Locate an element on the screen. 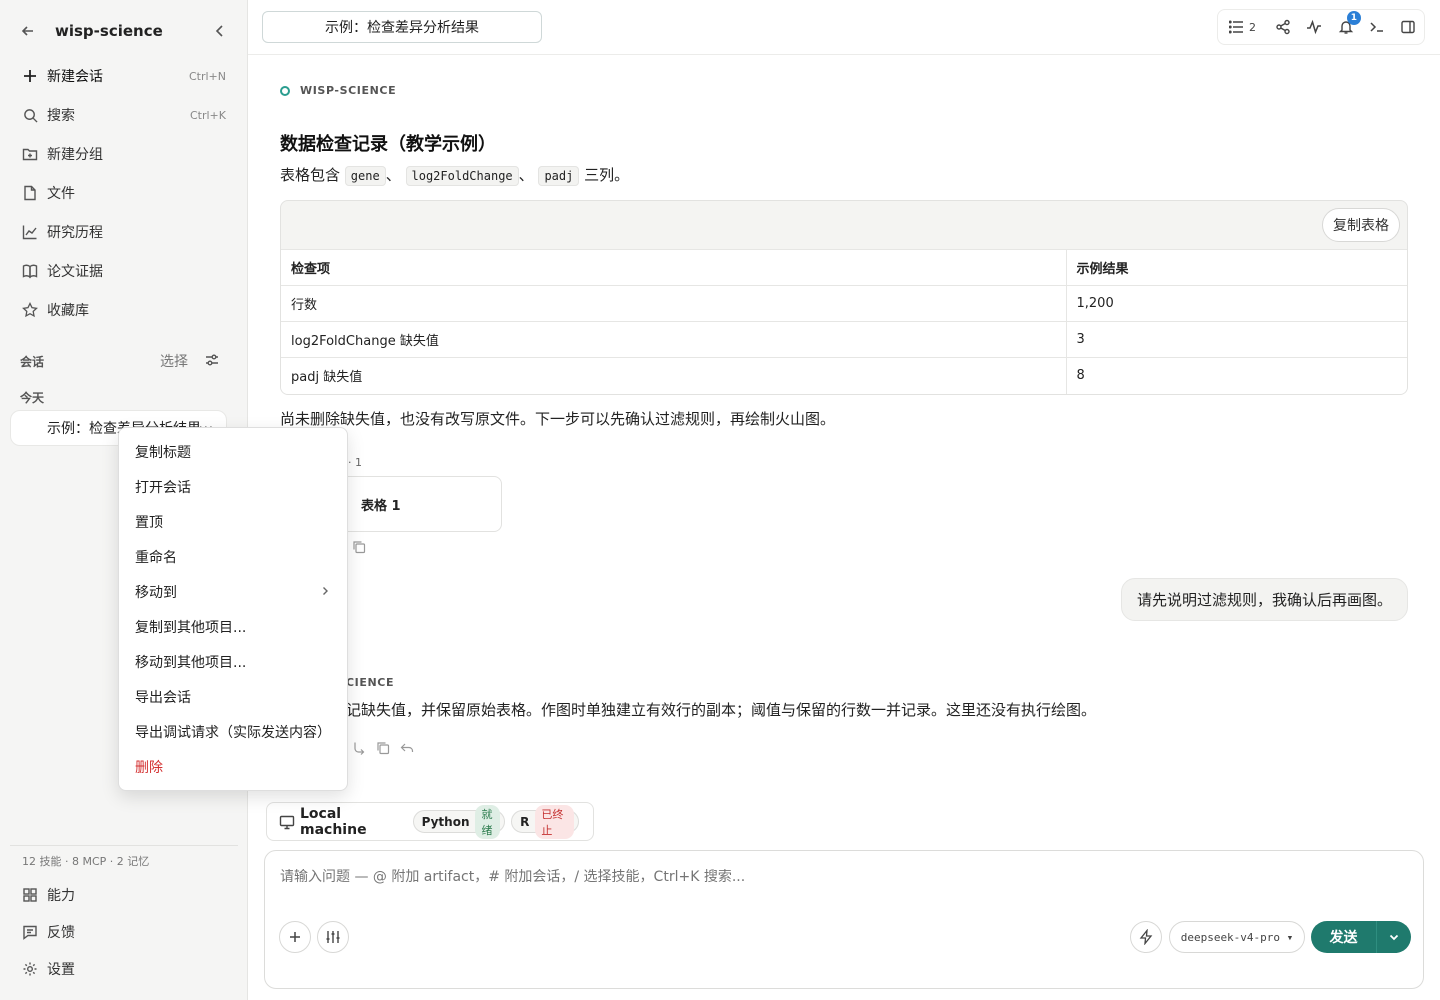 The width and height of the screenshot is (1440, 1000). sidebar-item-feedback: 反馈 is located at coordinates (124, 932).